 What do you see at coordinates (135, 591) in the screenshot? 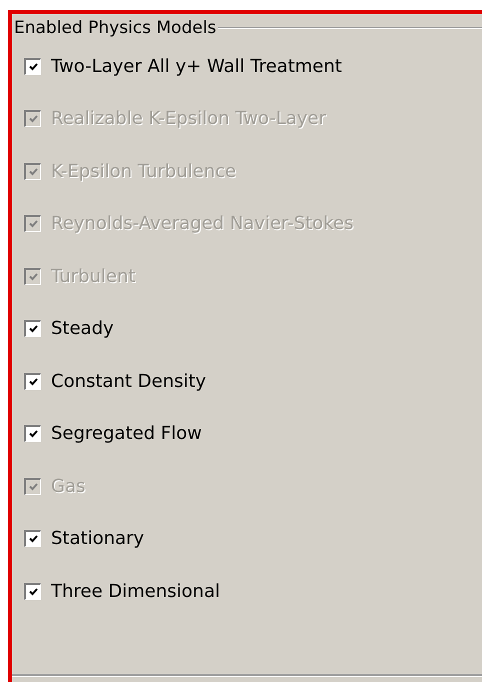
I see `checkbox-label: Three Dimensional` at bounding box center [135, 591].